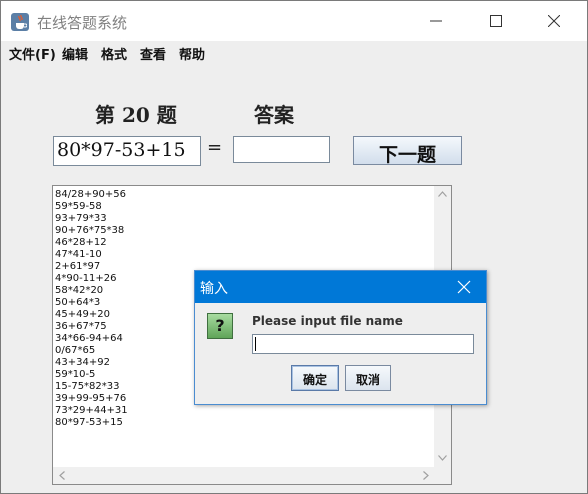 The image size is (588, 494). I want to click on ok-button: 确定, so click(315, 378).